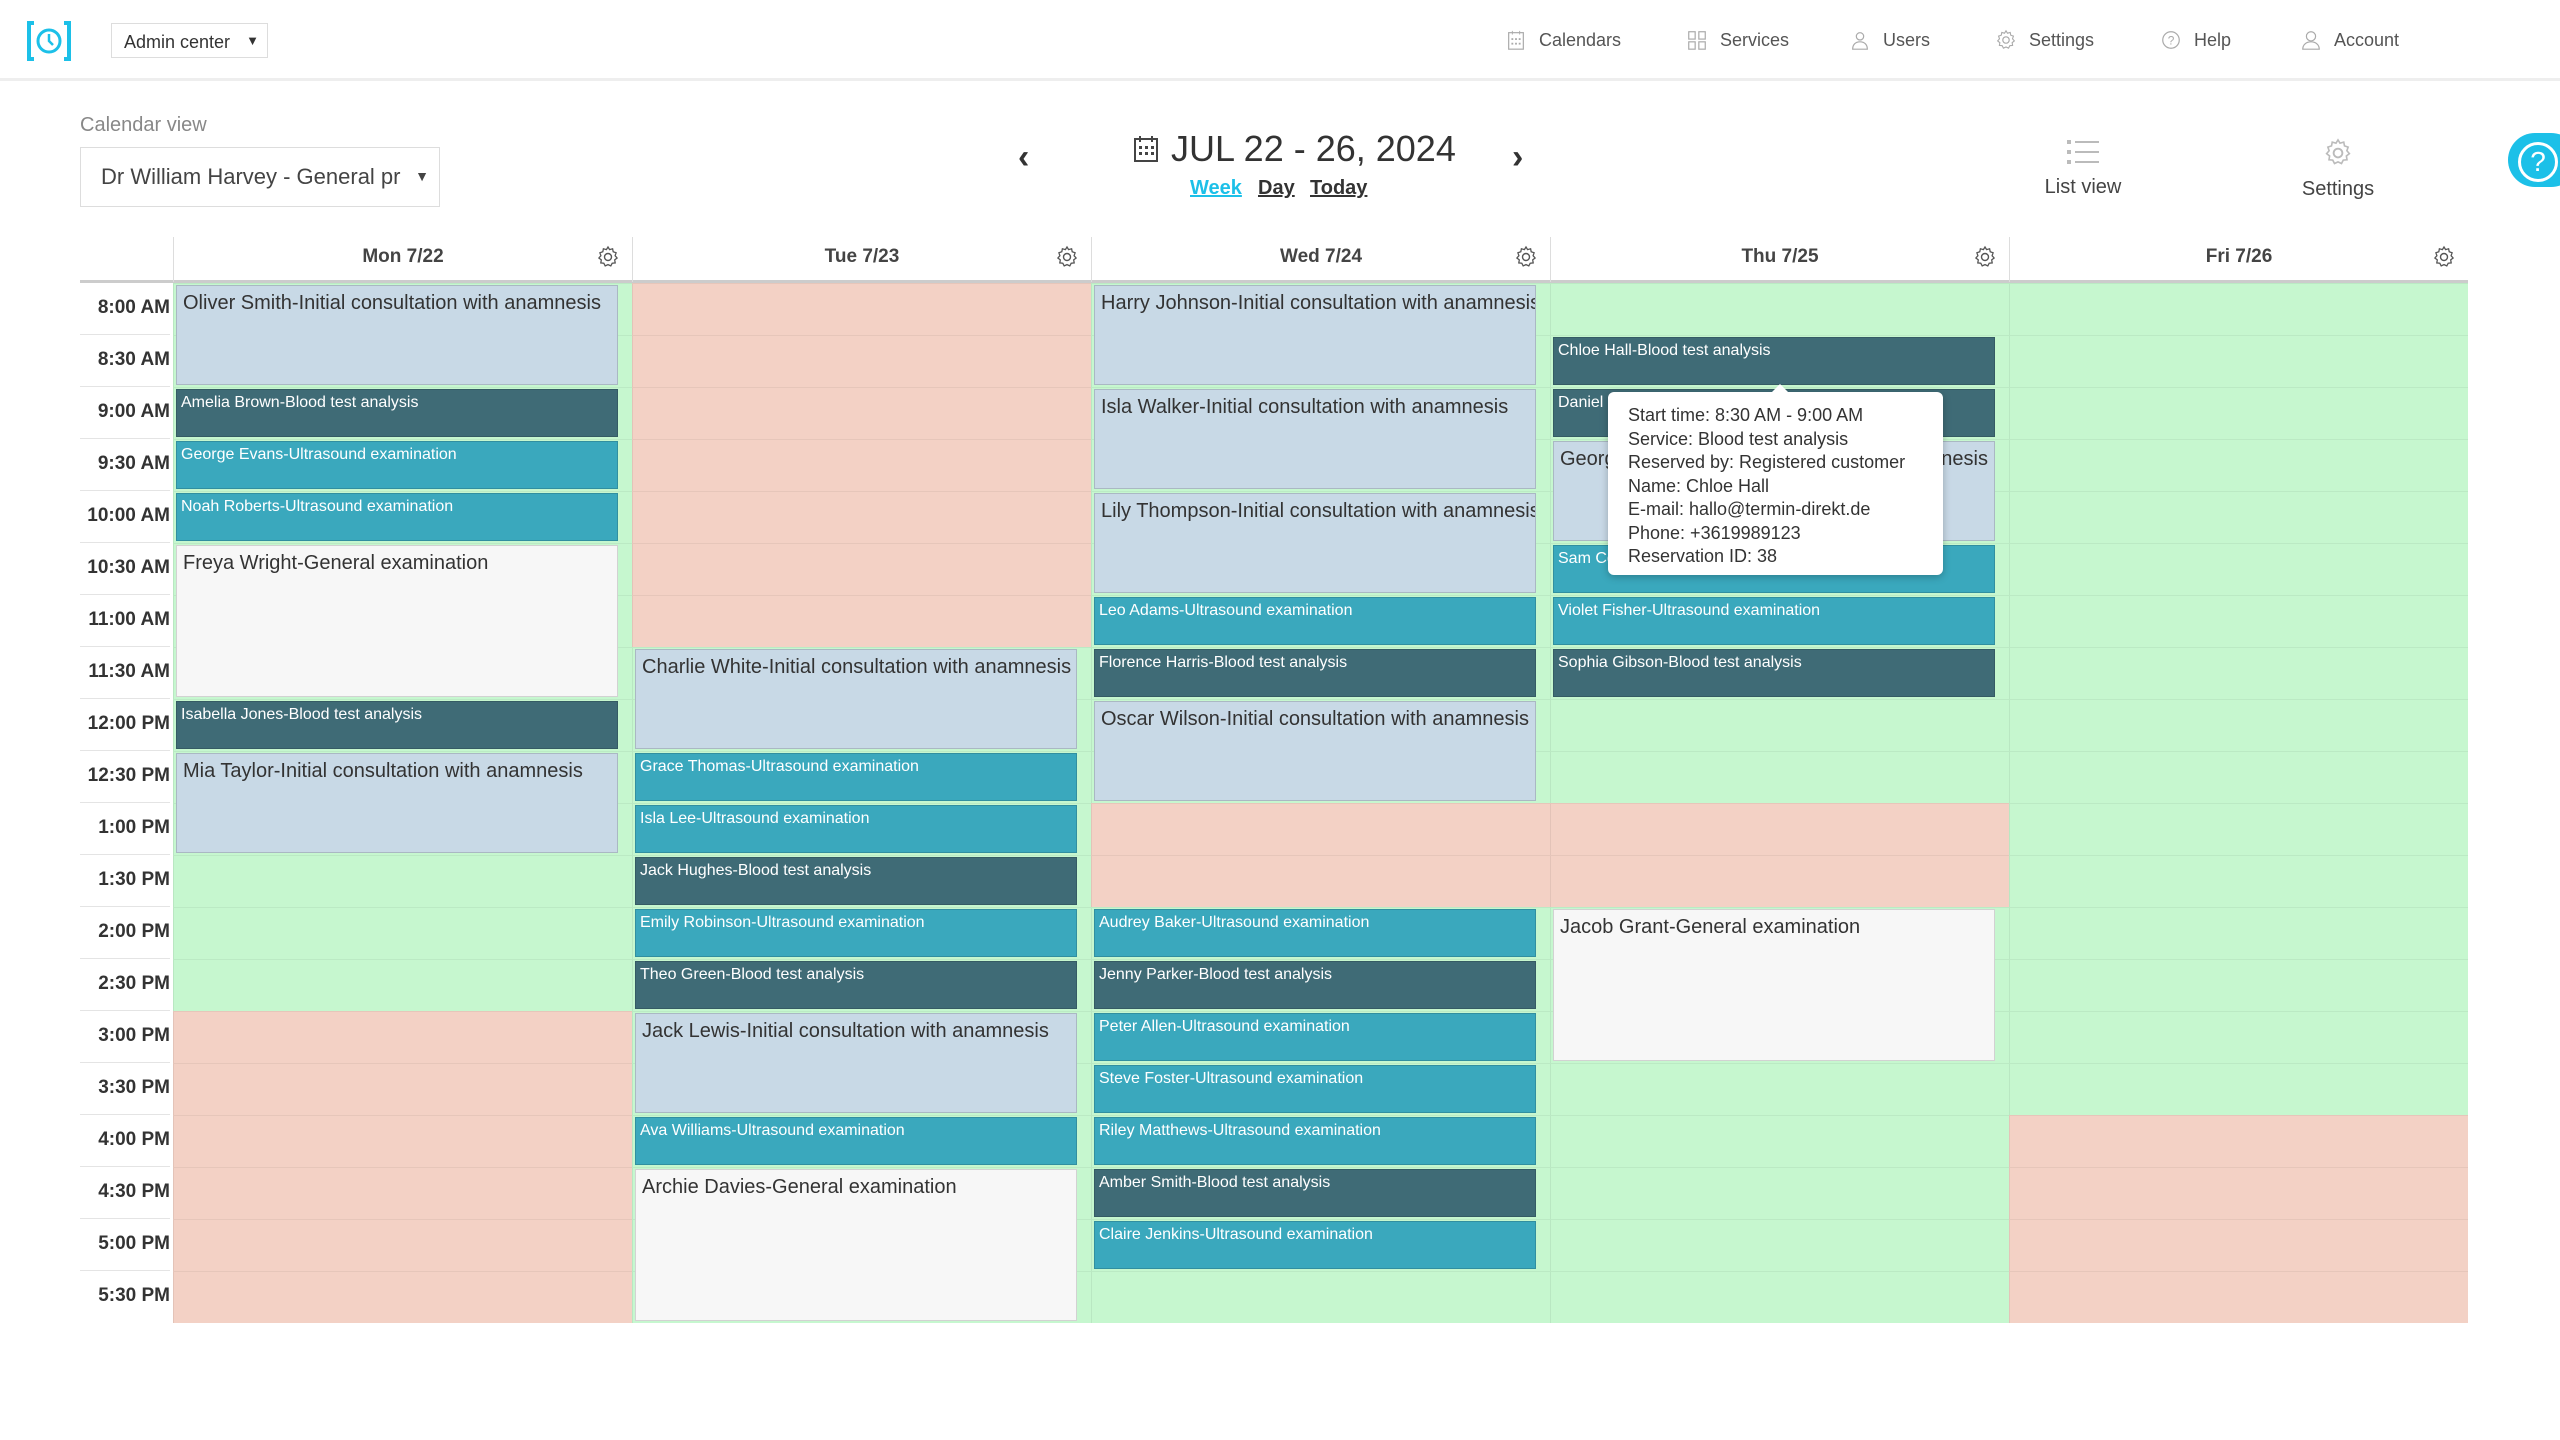  I want to click on appointment-ultrasound: Isla Lee-Ultrasound examination, so click(856, 829).